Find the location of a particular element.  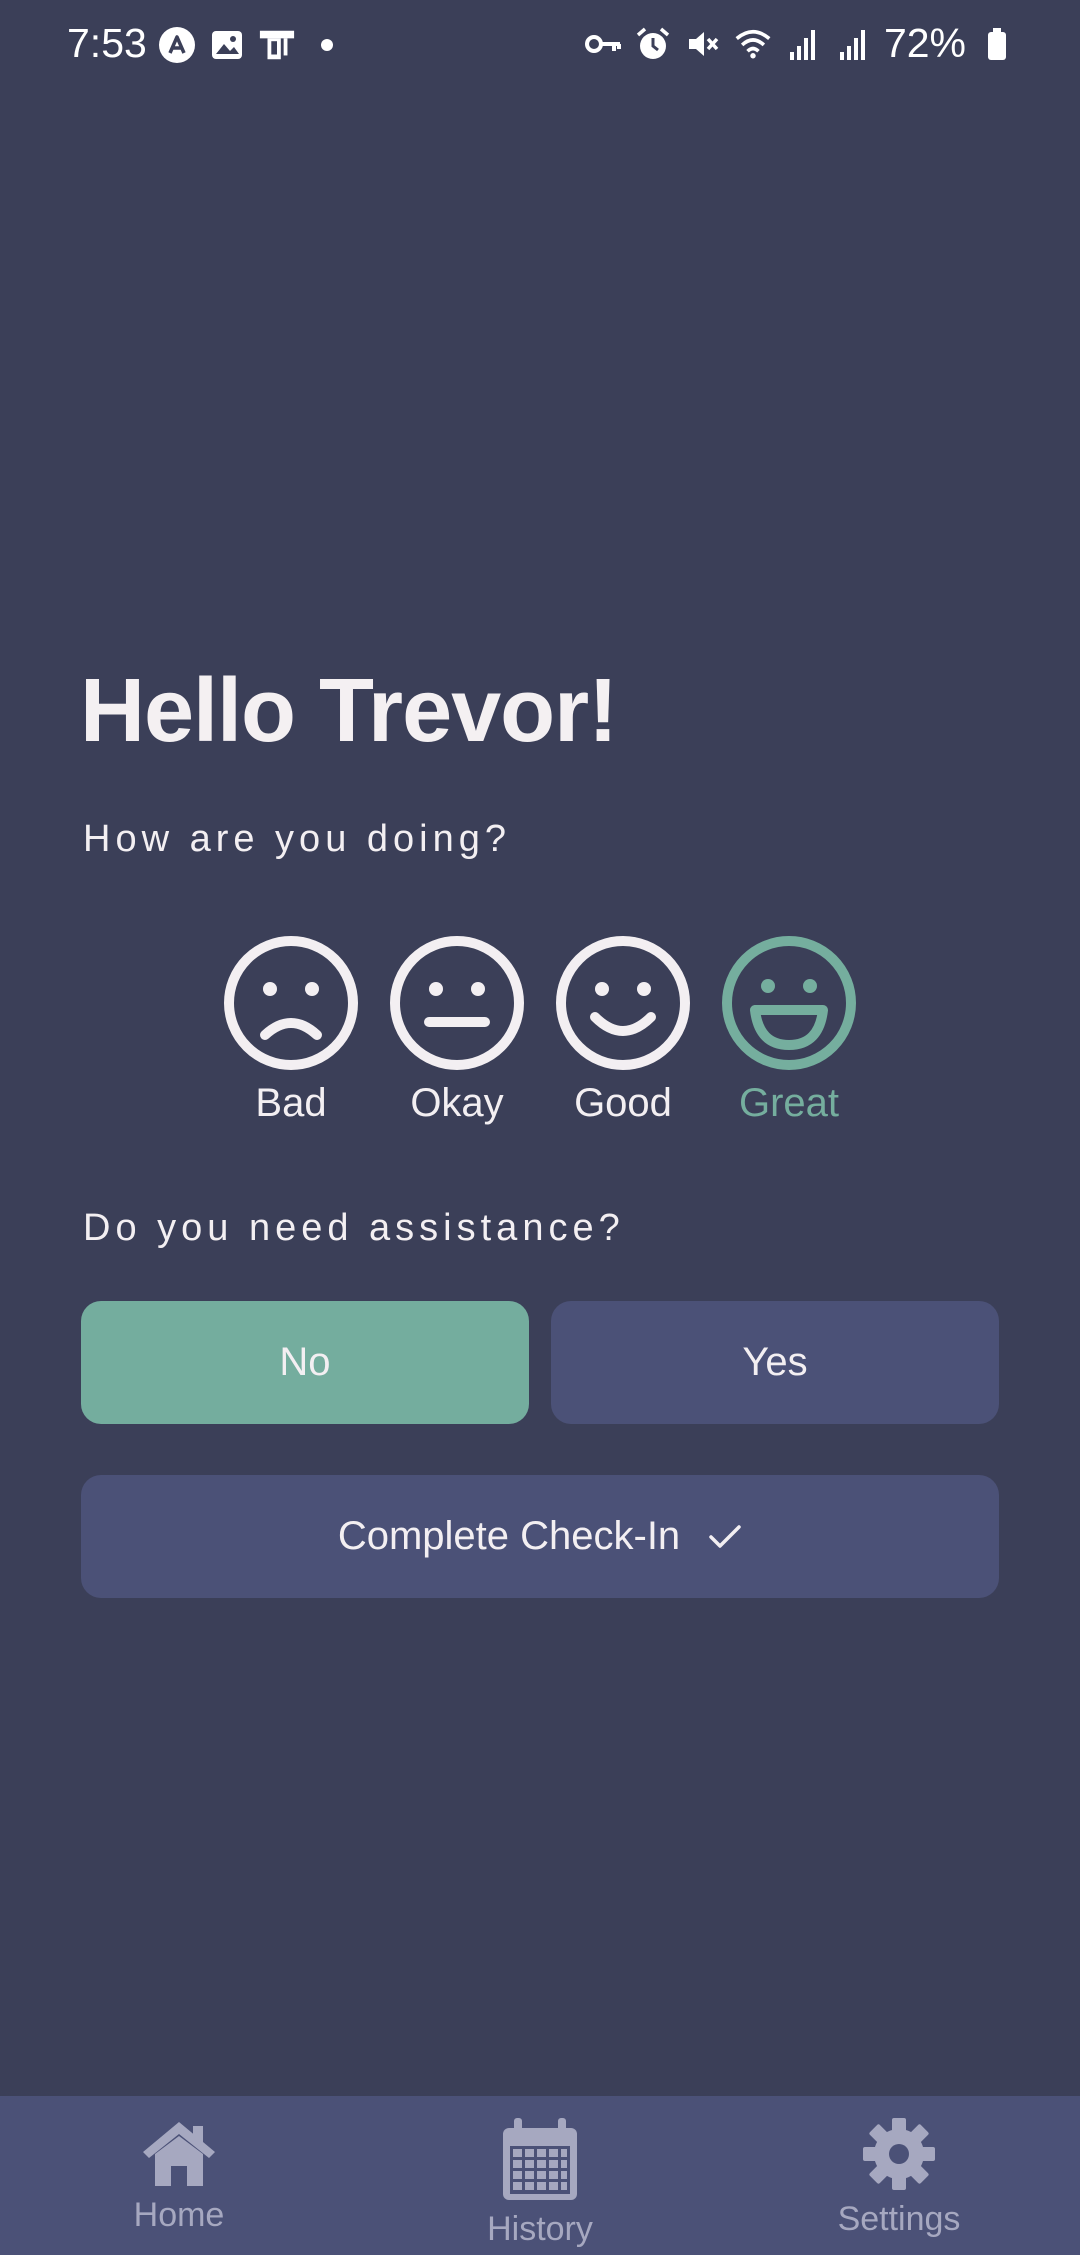

bottom-nav: Home History Settings is located at coordinates (540, 2175).